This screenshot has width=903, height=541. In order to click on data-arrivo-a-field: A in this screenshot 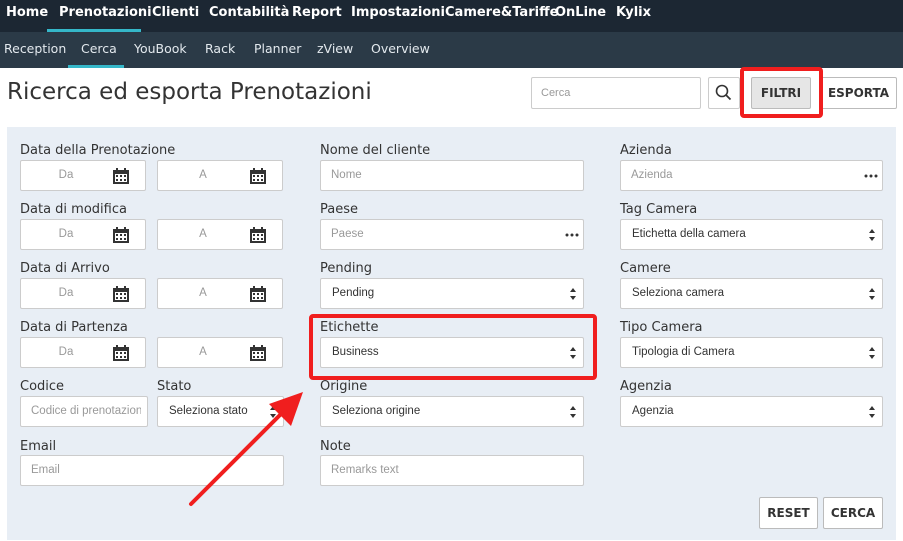, I will do `click(220, 293)`.